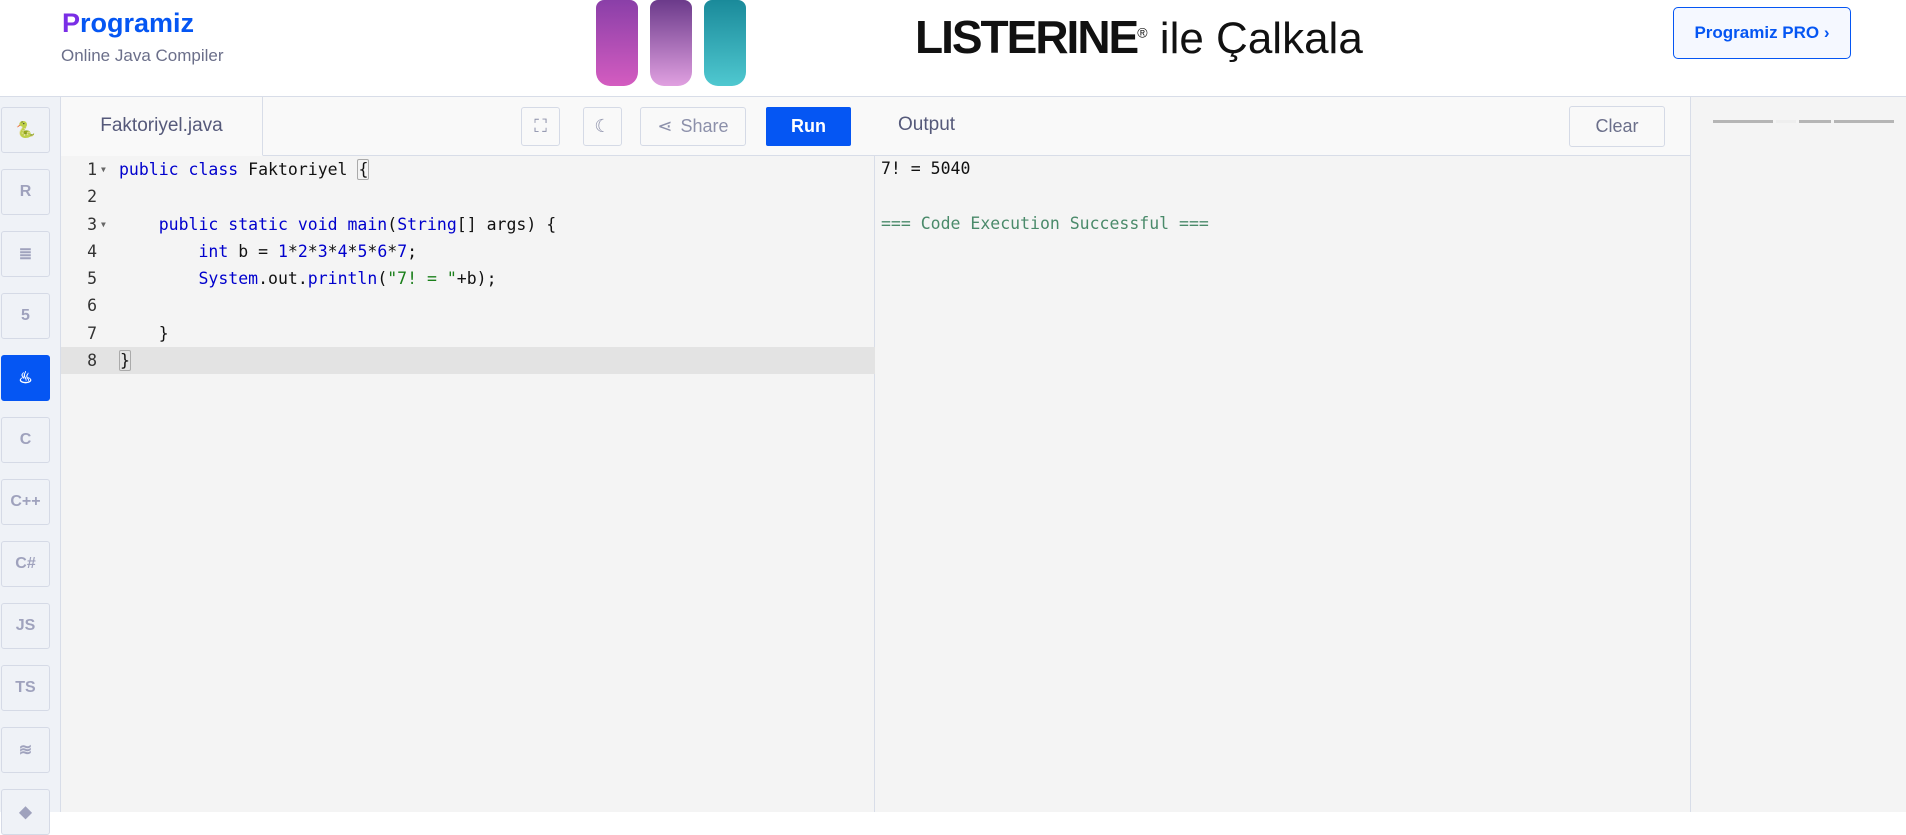 Image resolution: width=1906 pixels, height=835 pixels. I want to click on sql-icon: ≣, so click(25, 254).